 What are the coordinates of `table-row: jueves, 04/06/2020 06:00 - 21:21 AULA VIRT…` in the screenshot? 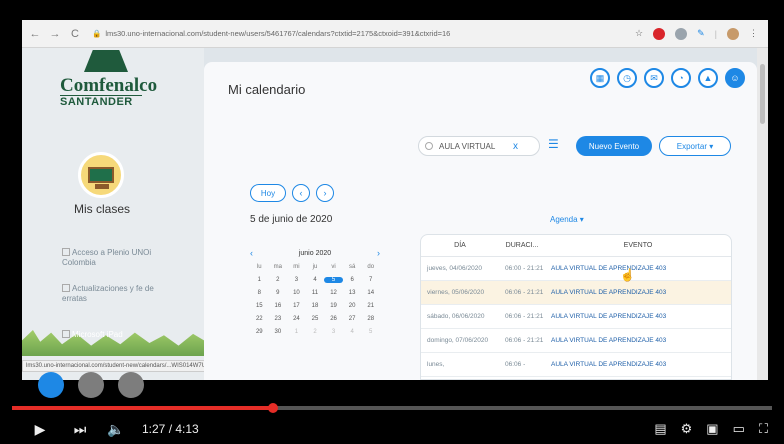 It's located at (576, 269).